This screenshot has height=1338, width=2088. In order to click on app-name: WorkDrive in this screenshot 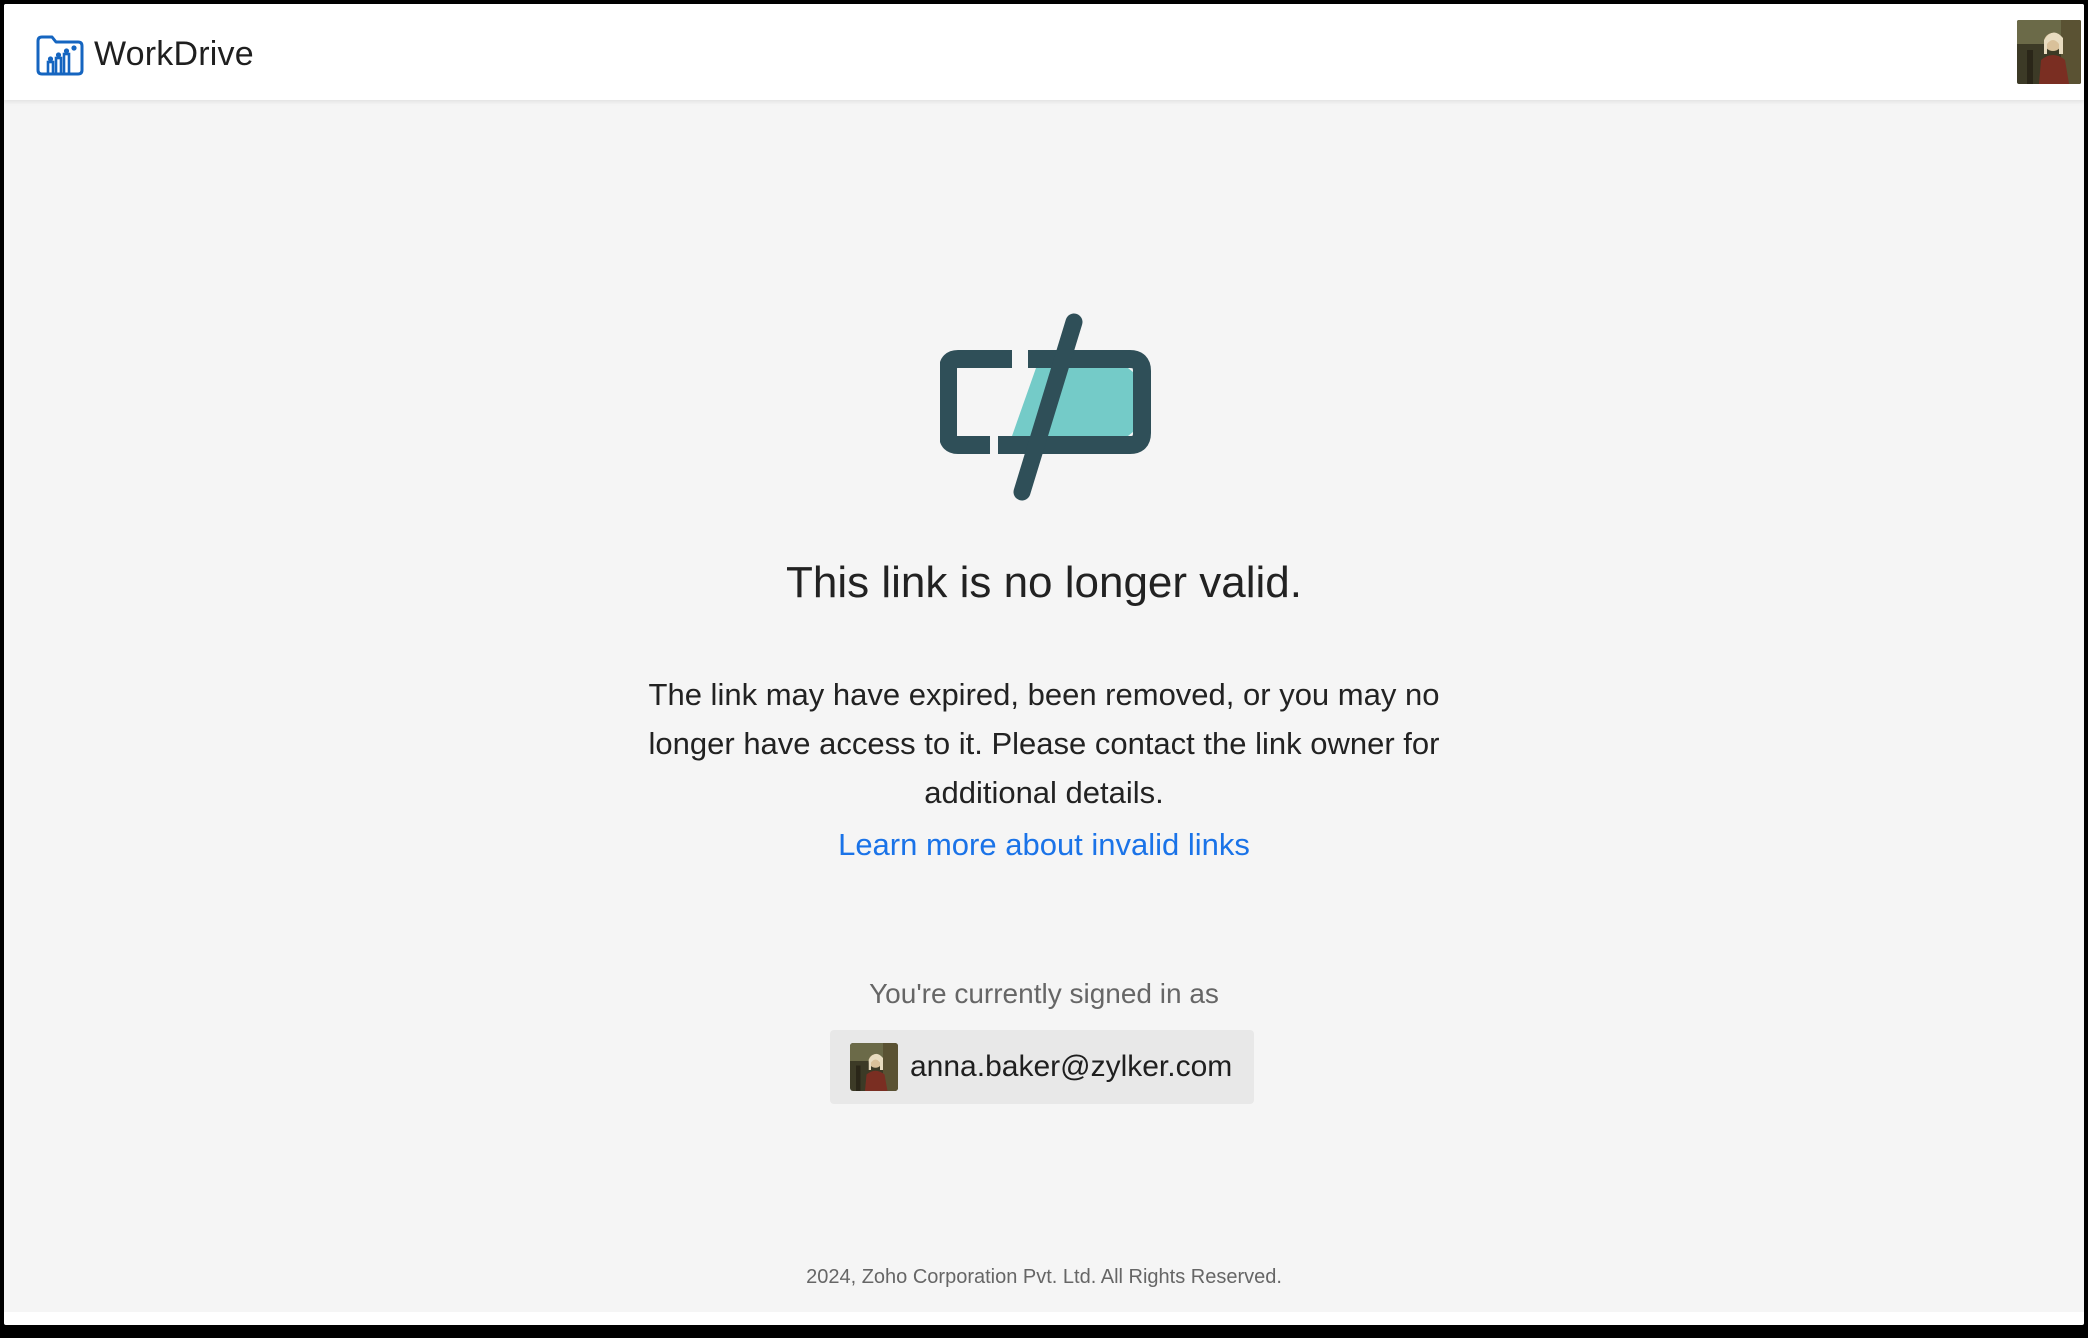, I will do `click(174, 53)`.